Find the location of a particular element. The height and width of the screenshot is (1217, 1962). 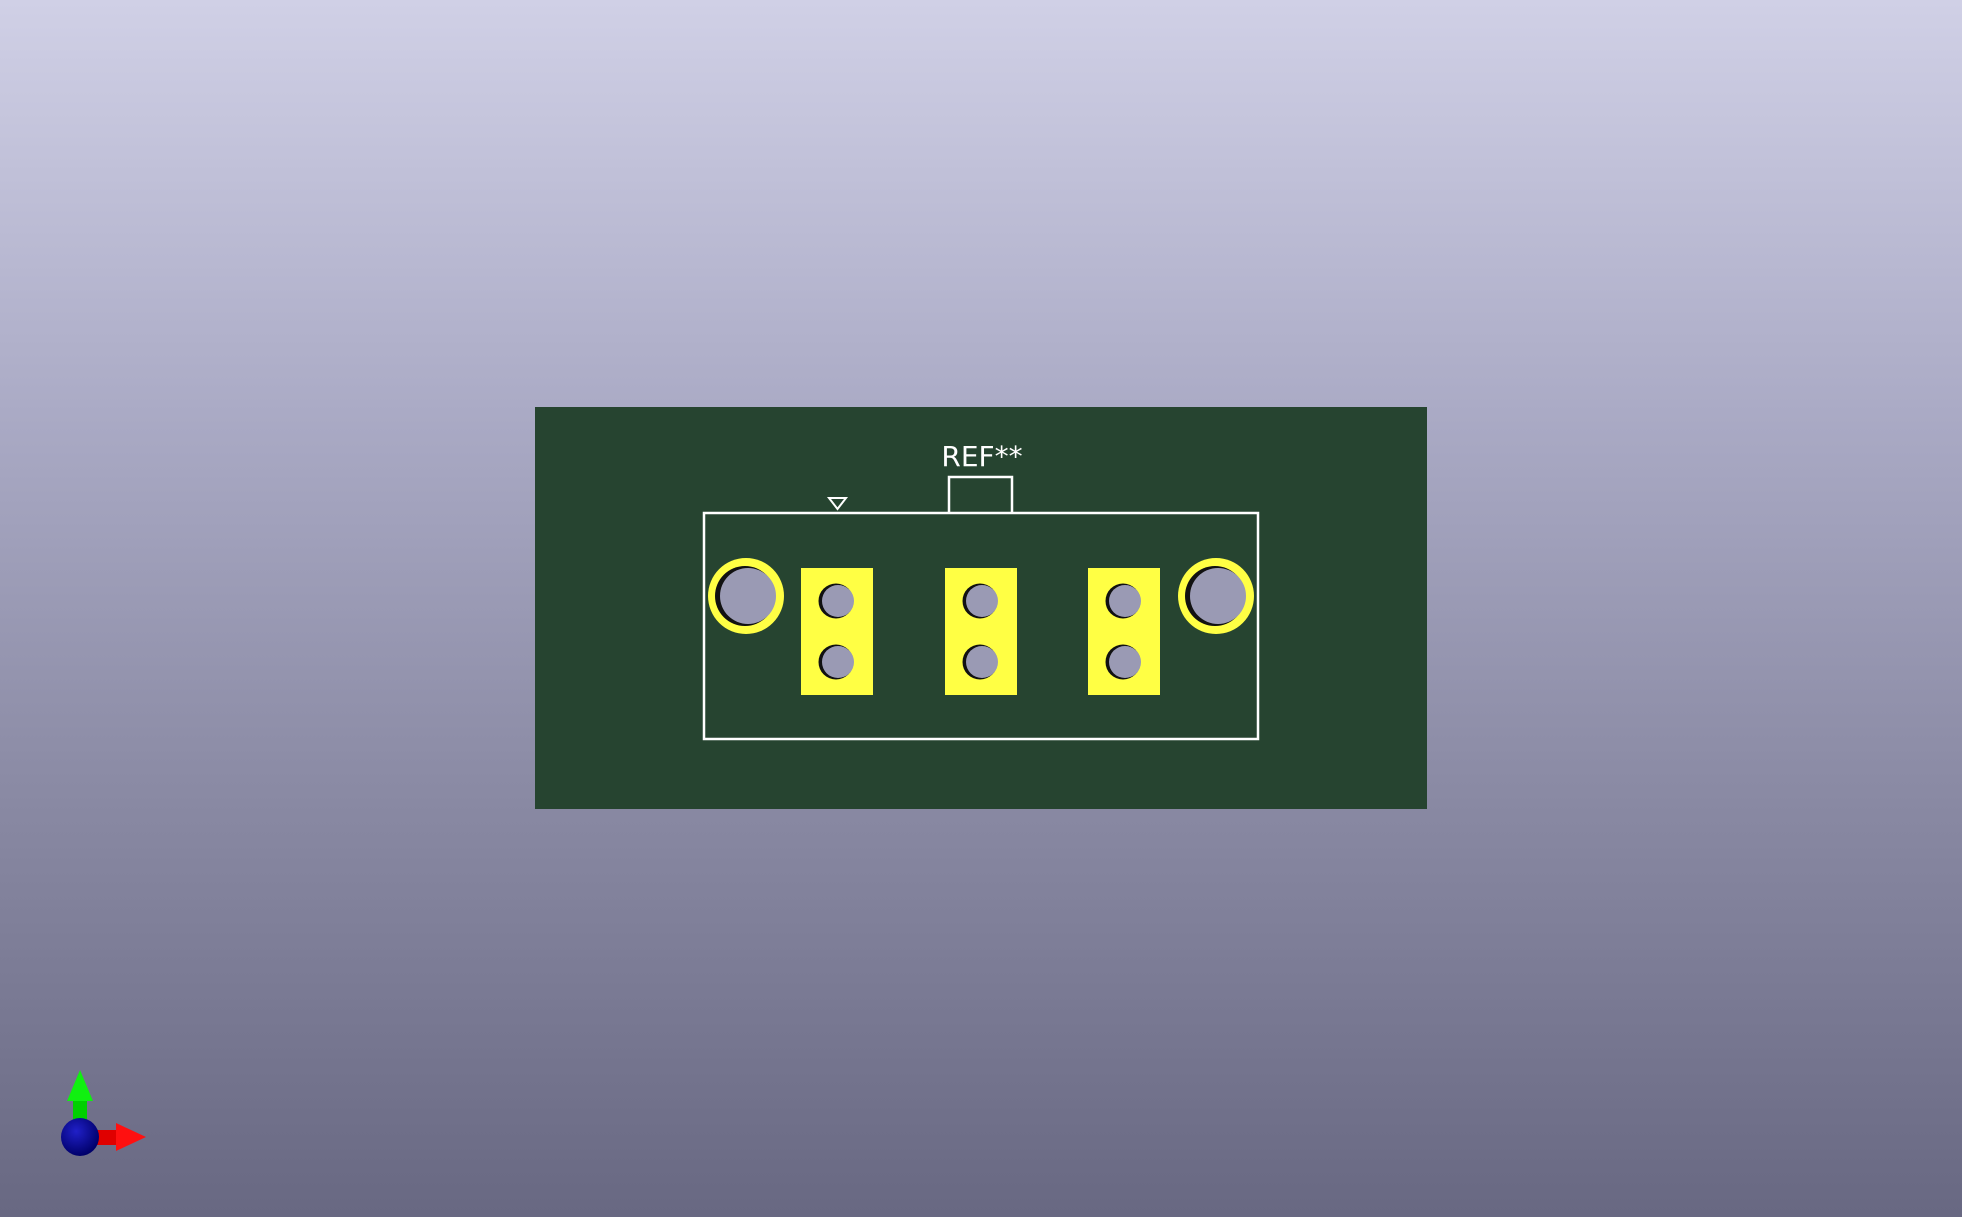

reference-label: REF** is located at coordinates (981, 456).